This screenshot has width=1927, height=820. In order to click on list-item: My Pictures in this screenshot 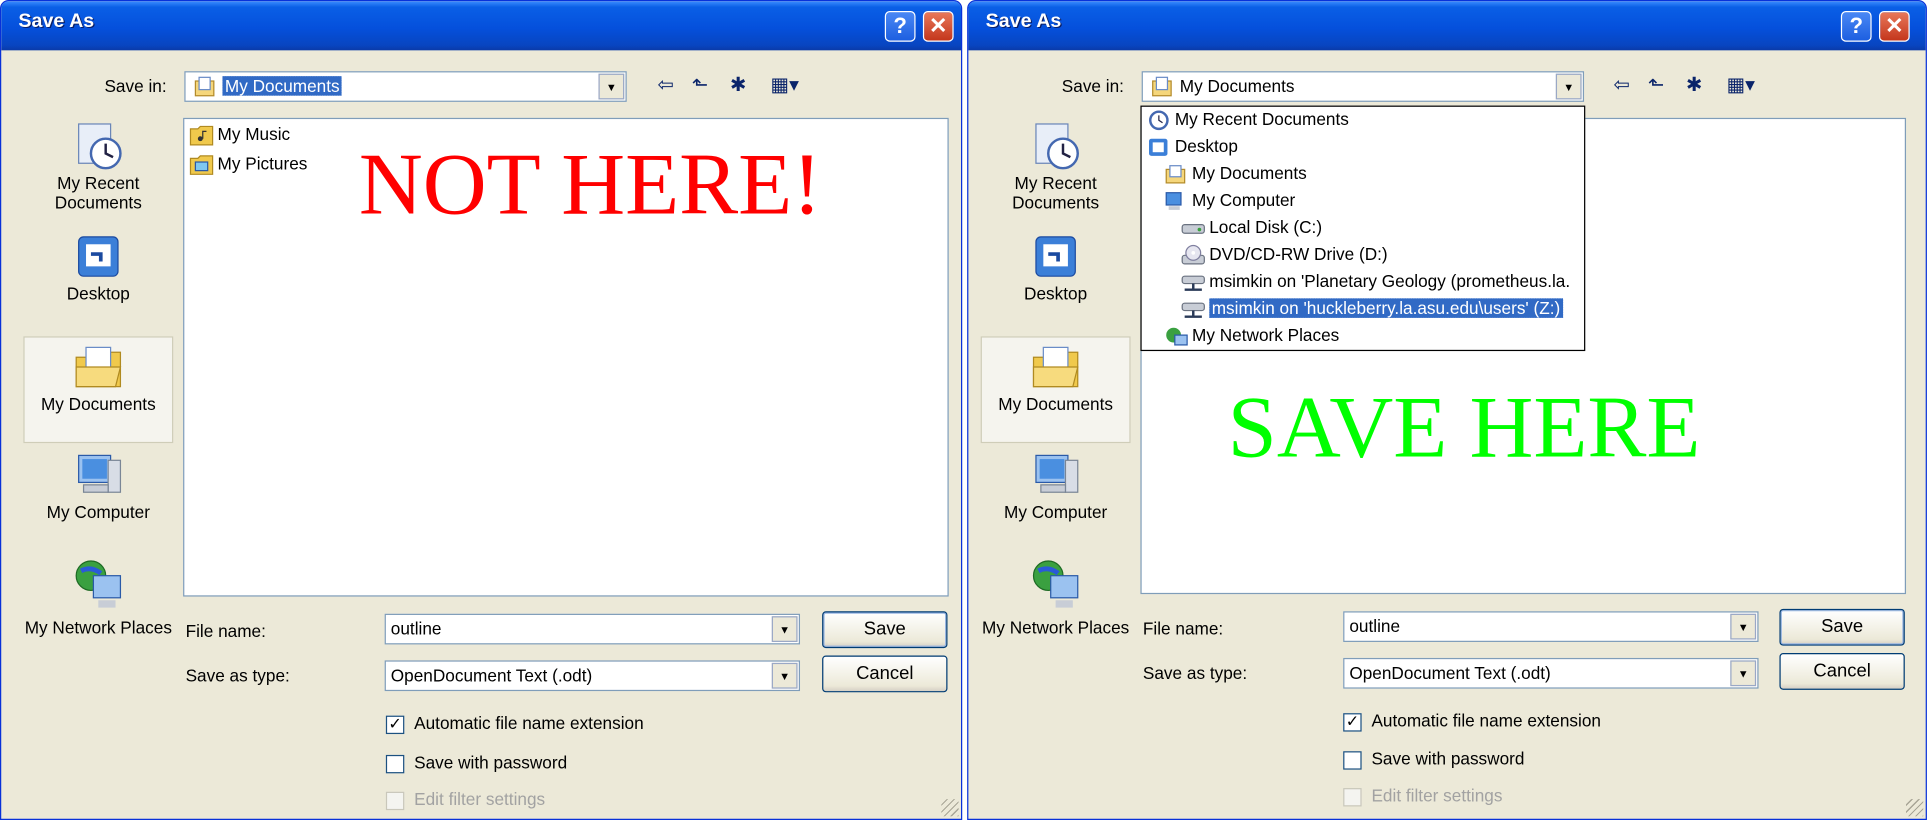, I will do `click(248, 164)`.